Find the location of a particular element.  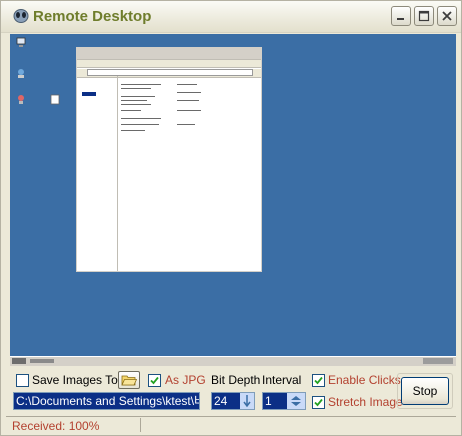

interval-label: Interval is located at coordinates (282, 380).